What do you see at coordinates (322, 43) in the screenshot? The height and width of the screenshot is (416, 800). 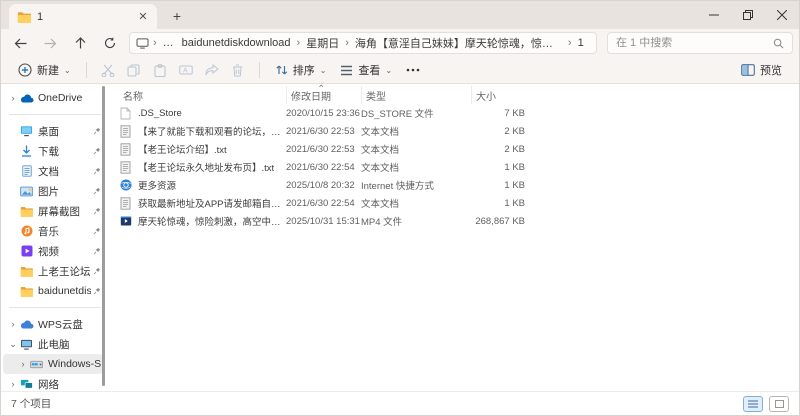 I see `breadcrumb-item: 星期日` at bounding box center [322, 43].